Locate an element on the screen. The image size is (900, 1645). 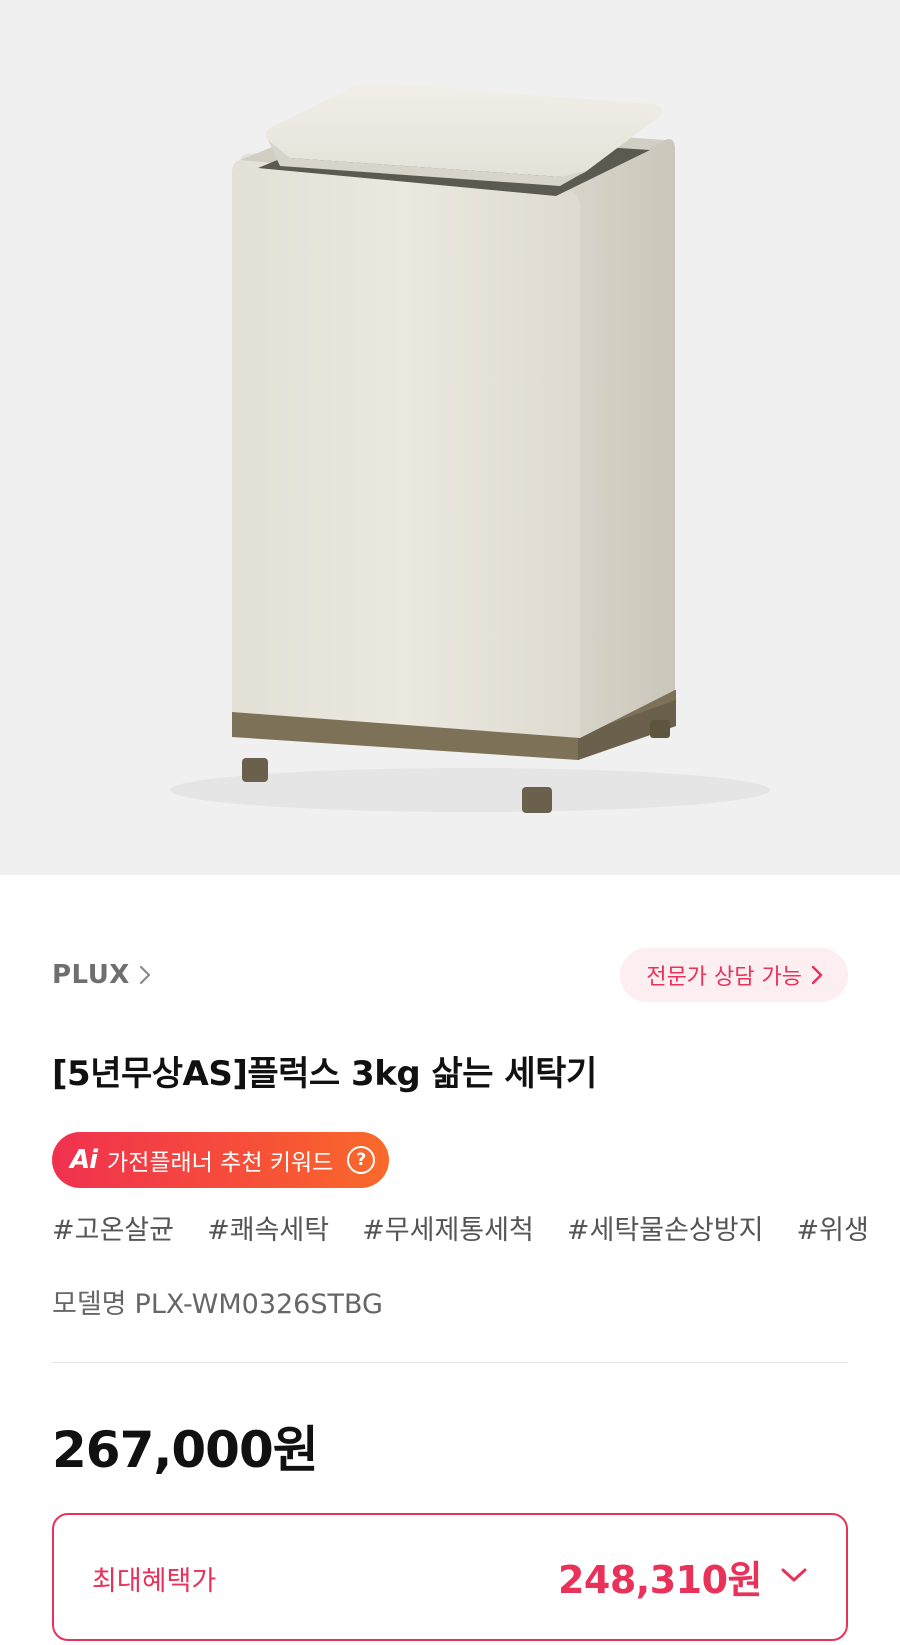
expert-consult-label: 전문가 상담 가능 is located at coordinates (724, 977).